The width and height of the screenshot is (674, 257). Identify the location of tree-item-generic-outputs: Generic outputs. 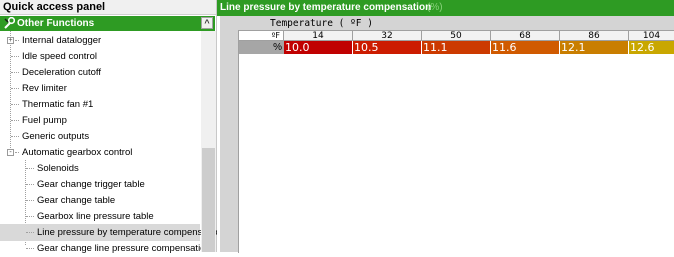
(100, 136).